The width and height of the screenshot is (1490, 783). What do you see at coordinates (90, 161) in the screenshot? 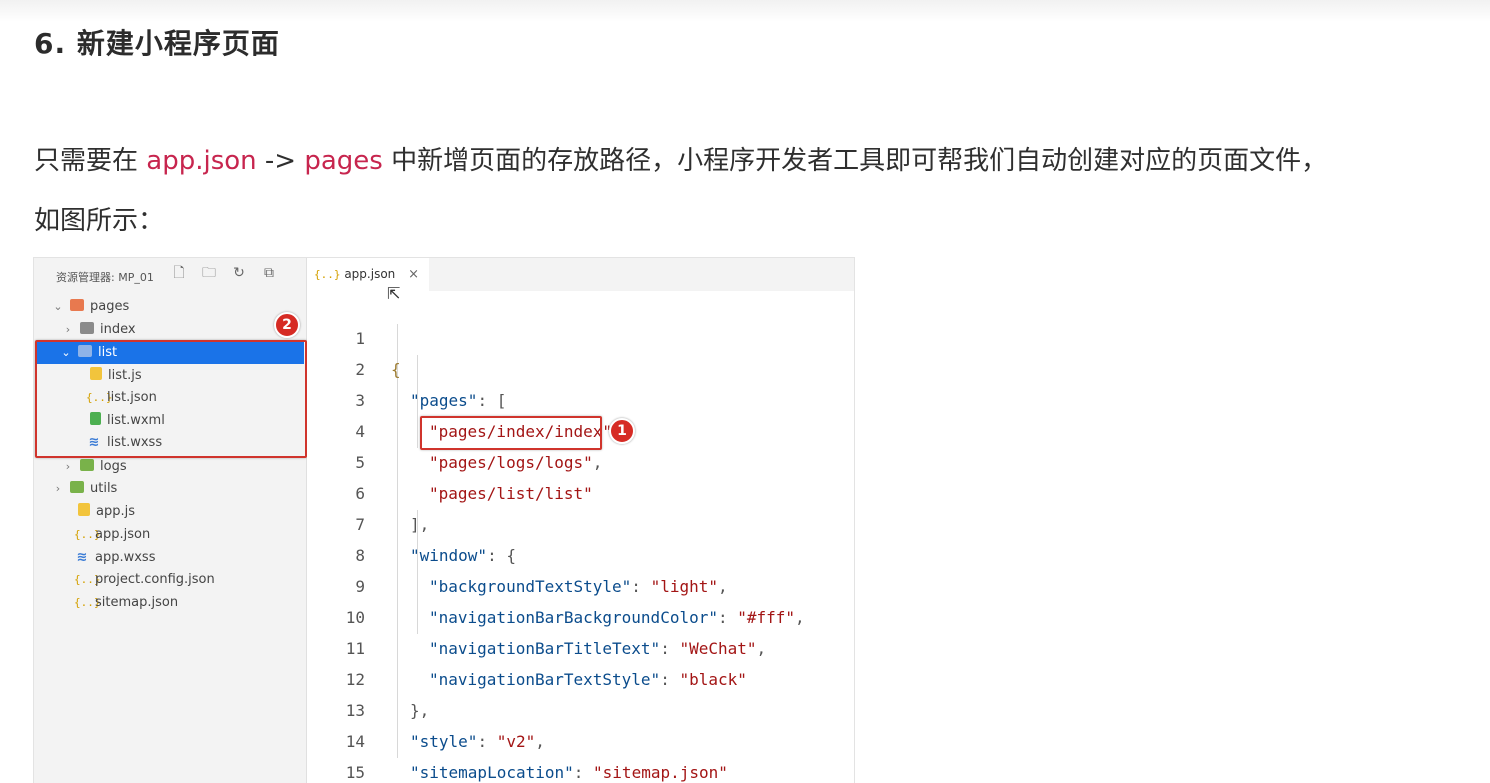
I see `paragraph-text: 只需要在` at bounding box center [90, 161].